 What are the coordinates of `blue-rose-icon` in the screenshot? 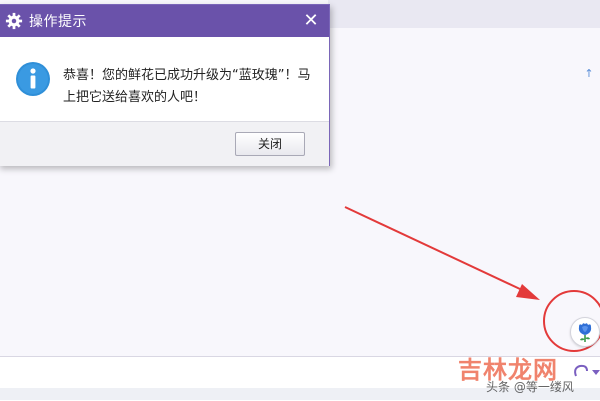 It's located at (585, 332).